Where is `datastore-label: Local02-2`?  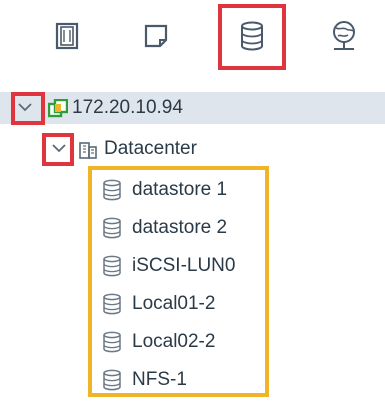 datastore-label: Local02-2 is located at coordinates (174, 341).